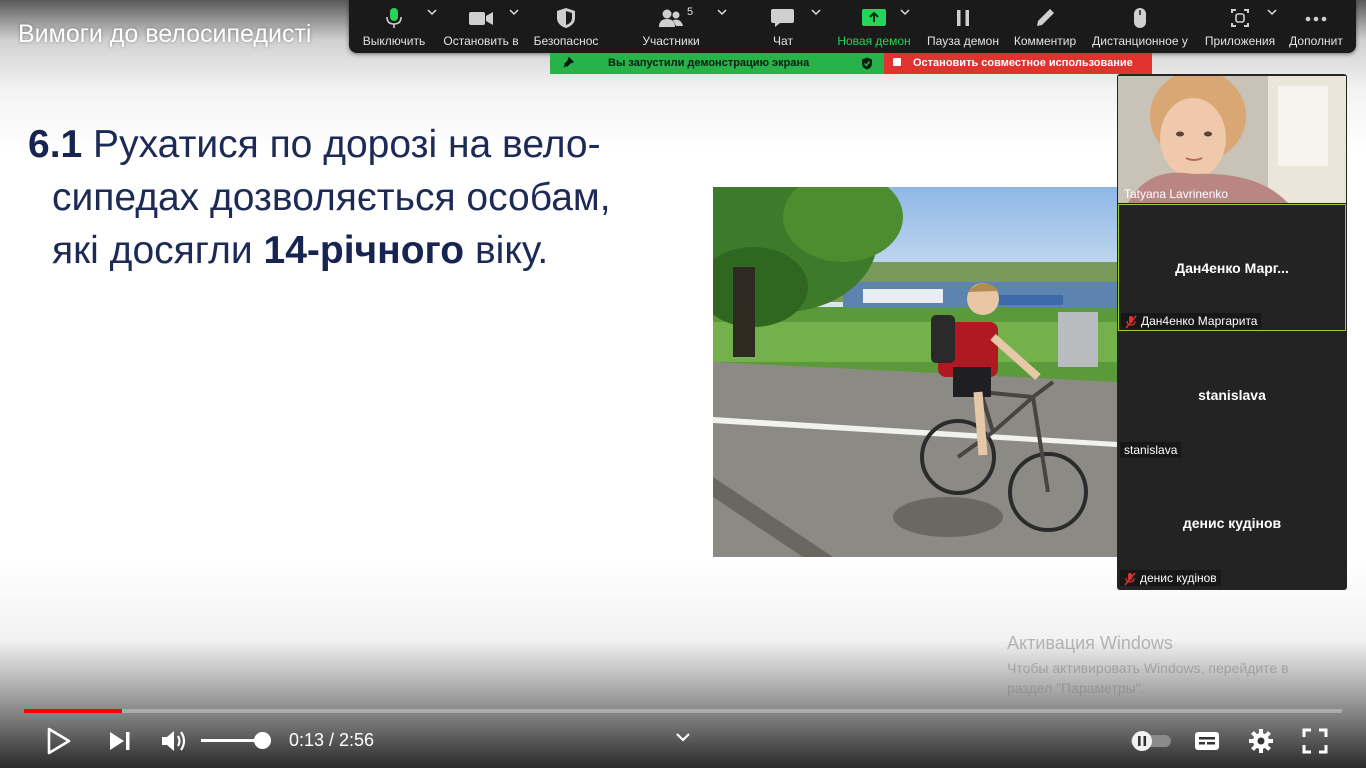 The image size is (1366, 768). I want to click on participant-tile-margarita: Дан4енко Марг... Дан4енко Маргарита, so click(1232, 267).